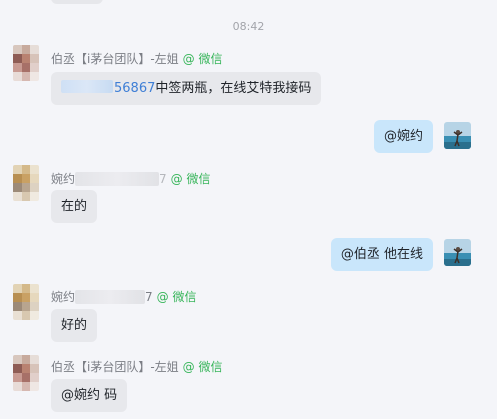  What do you see at coordinates (77, 2) in the screenshot?
I see `previous-message-bubble` at bounding box center [77, 2].